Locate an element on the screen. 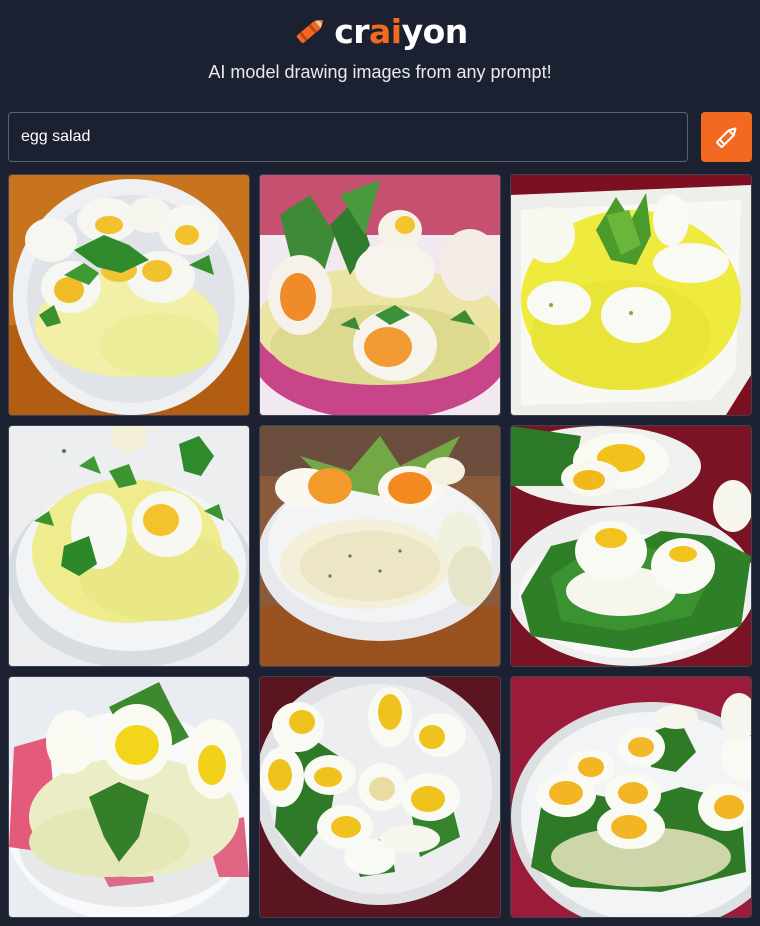 This screenshot has width=760, height=926. pencil-draw-icon is located at coordinates (725, 137).